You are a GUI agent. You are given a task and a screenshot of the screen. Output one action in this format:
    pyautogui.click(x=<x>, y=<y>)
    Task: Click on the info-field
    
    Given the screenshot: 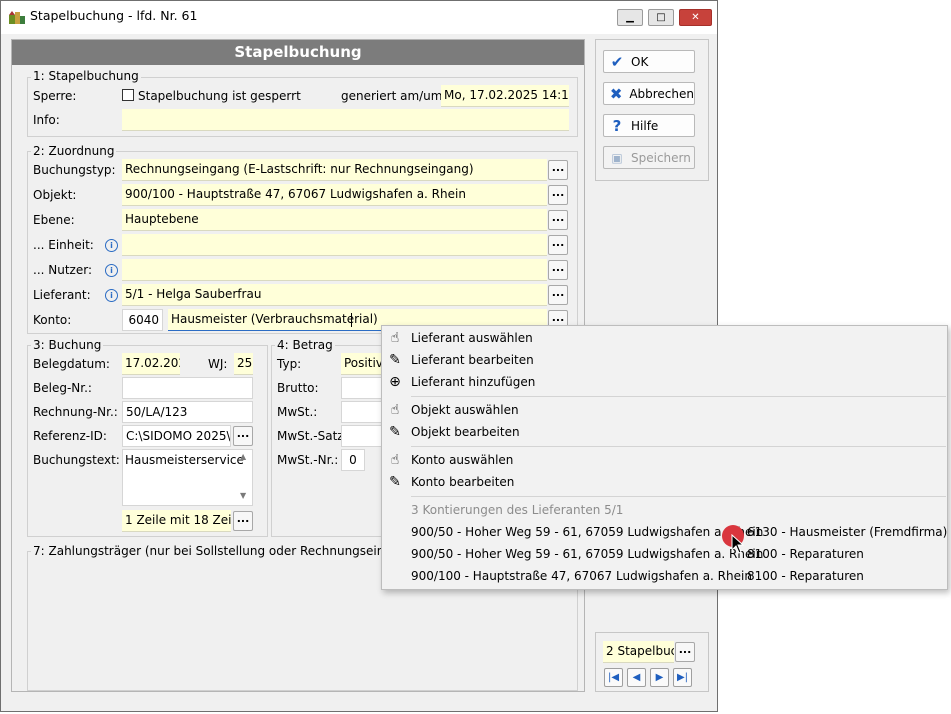 What is the action you would take?
    pyautogui.click(x=345, y=120)
    